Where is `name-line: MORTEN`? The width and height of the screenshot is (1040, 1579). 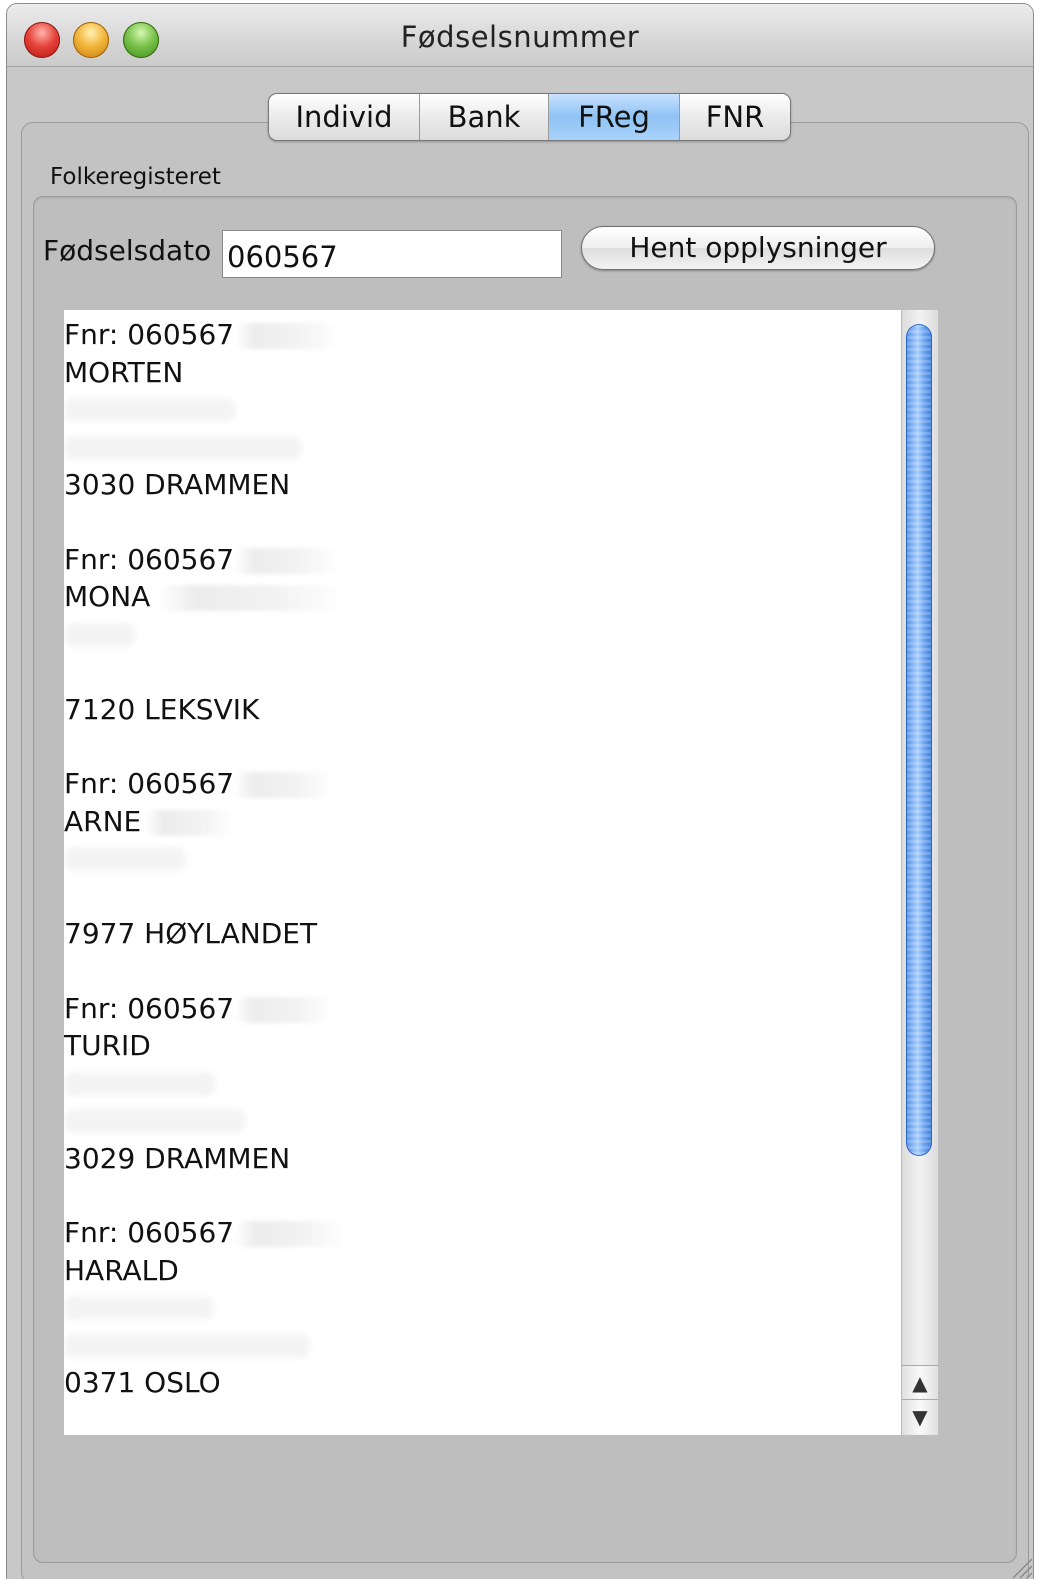
name-line: MORTEN is located at coordinates (124, 372).